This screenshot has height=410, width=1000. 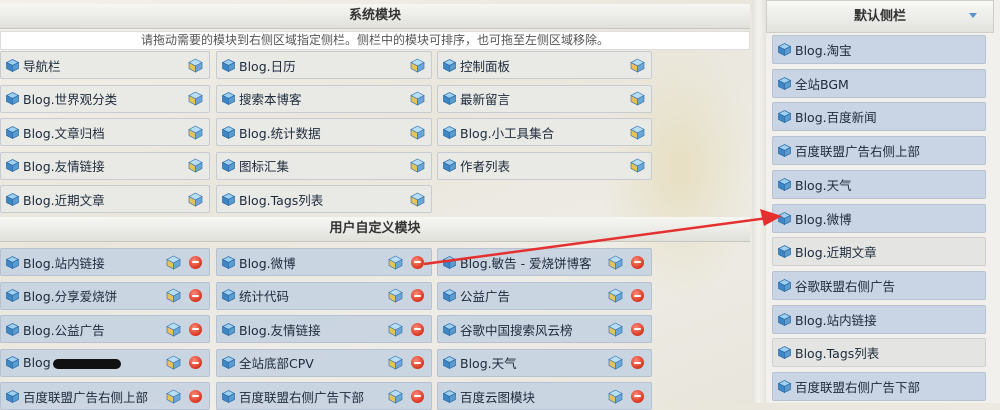 I want to click on module-item: Blog.公益广告, so click(x=105, y=329).